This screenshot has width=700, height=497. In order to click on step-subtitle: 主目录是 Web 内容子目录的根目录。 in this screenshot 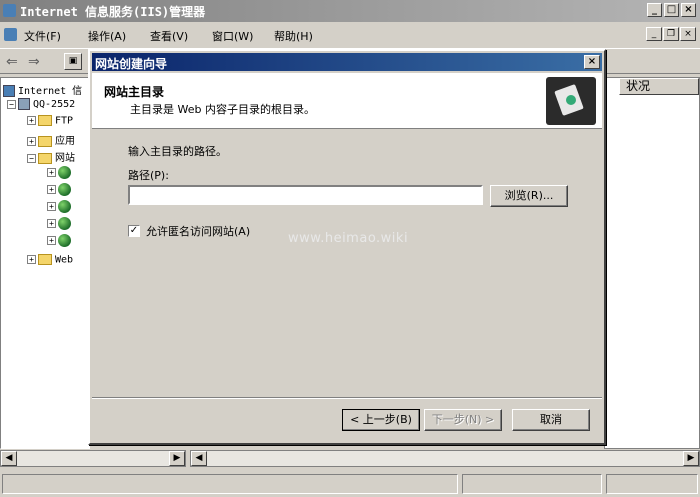, I will do `click(222, 109)`.